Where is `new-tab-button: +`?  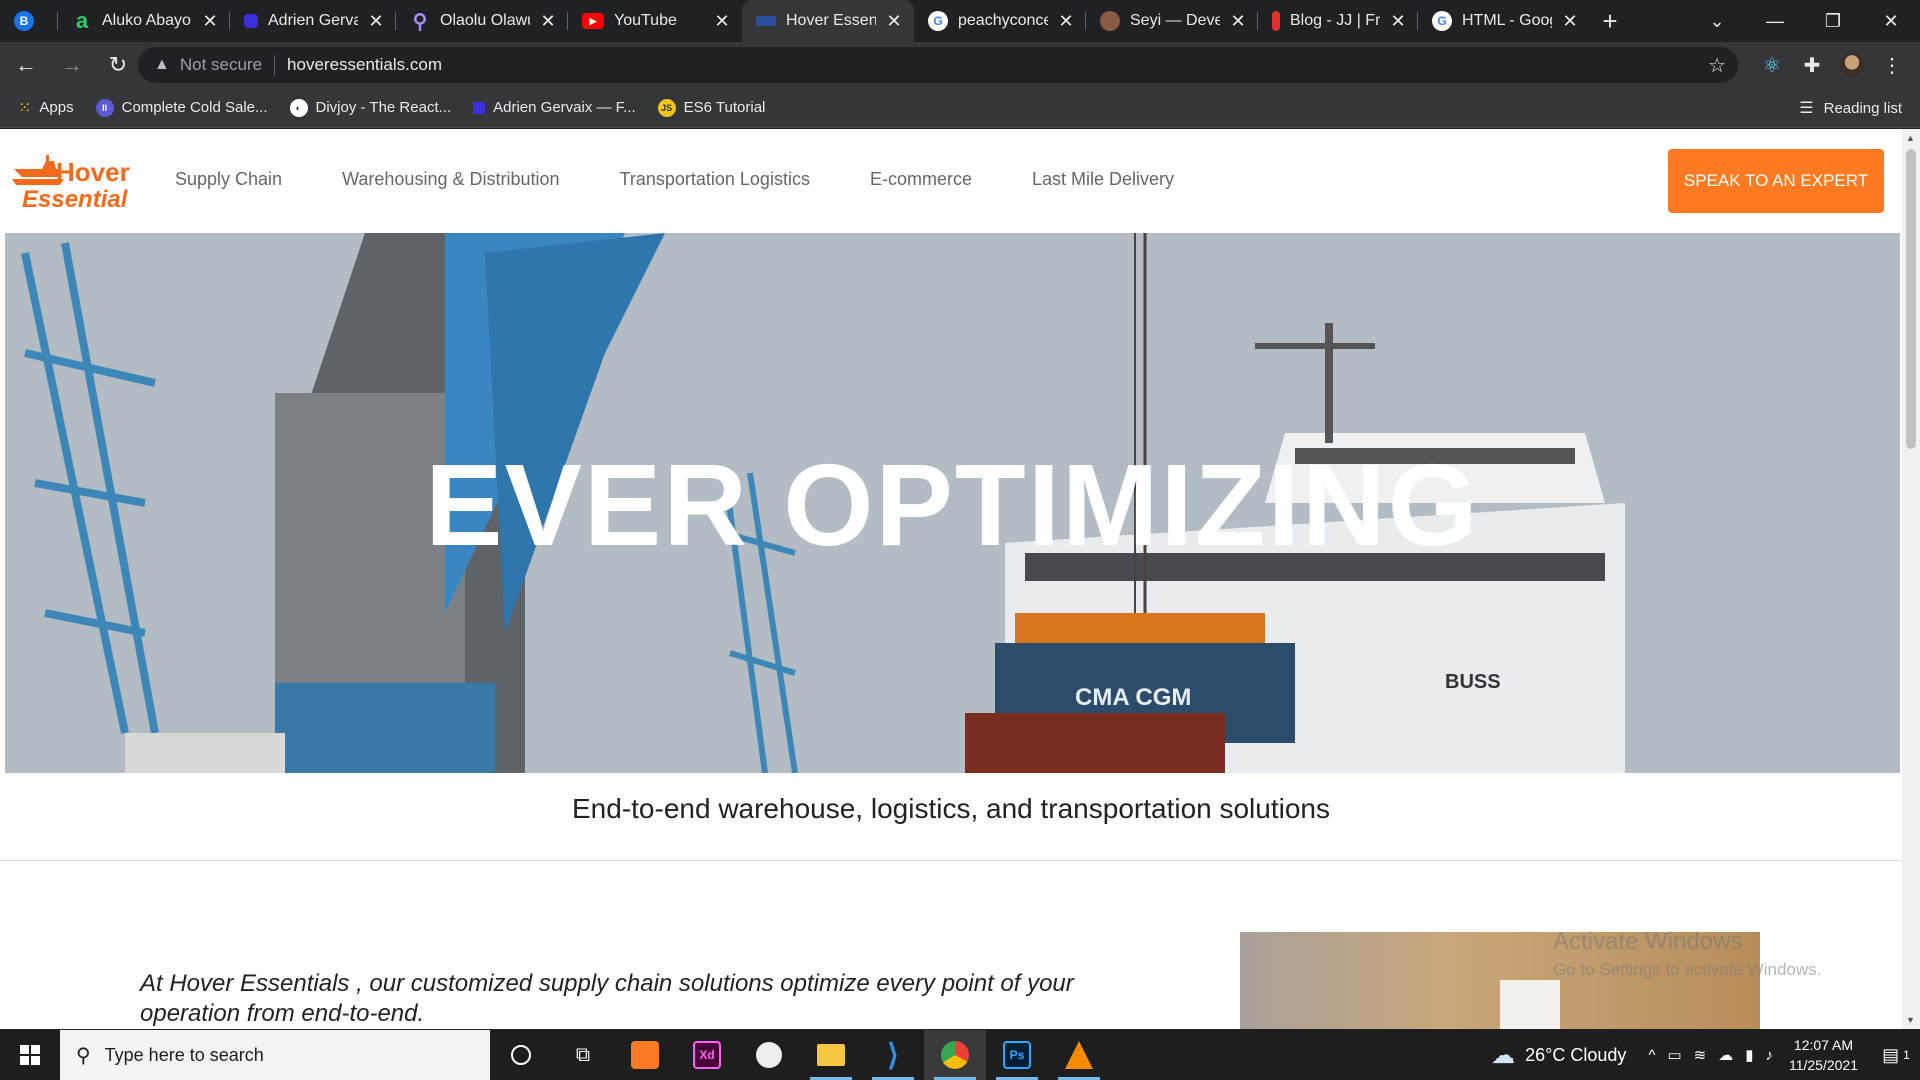 new-tab-button: + is located at coordinates (1610, 21).